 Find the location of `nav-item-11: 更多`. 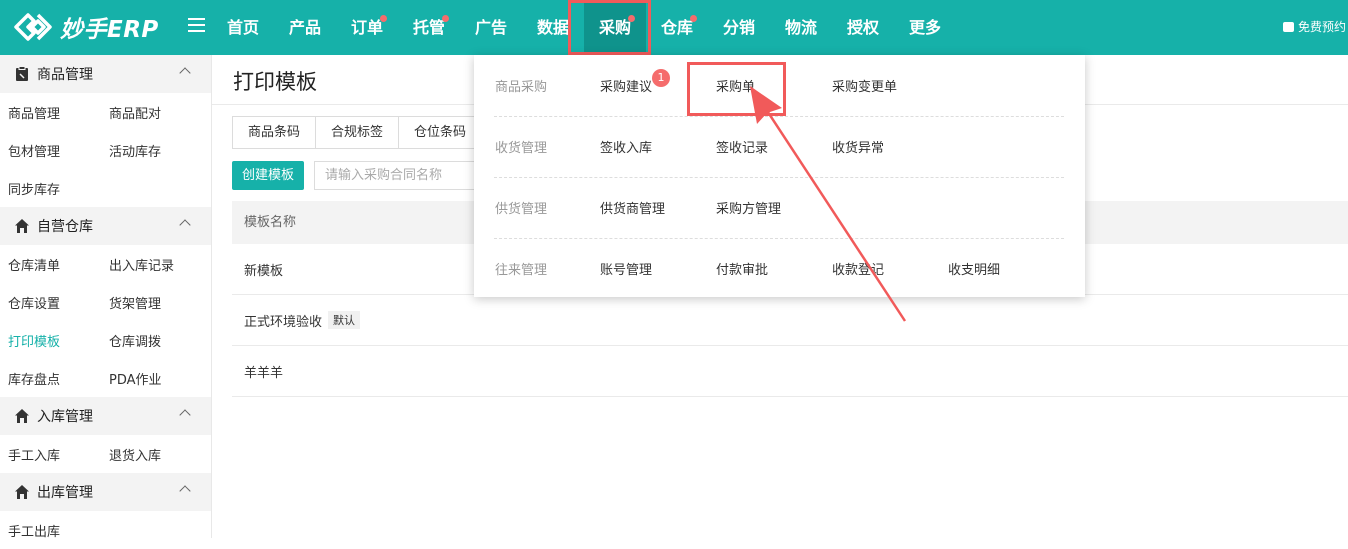

nav-item-11: 更多 is located at coordinates (925, 27).